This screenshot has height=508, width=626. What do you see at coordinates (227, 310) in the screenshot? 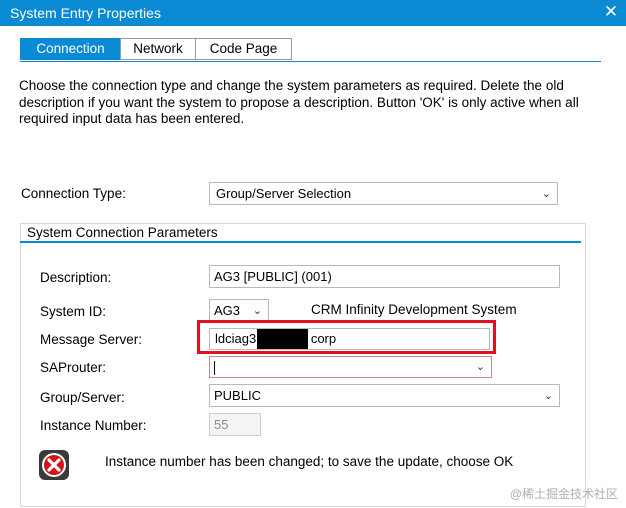
I see `system-id-value: AG3` at bounding box center [227, 310].